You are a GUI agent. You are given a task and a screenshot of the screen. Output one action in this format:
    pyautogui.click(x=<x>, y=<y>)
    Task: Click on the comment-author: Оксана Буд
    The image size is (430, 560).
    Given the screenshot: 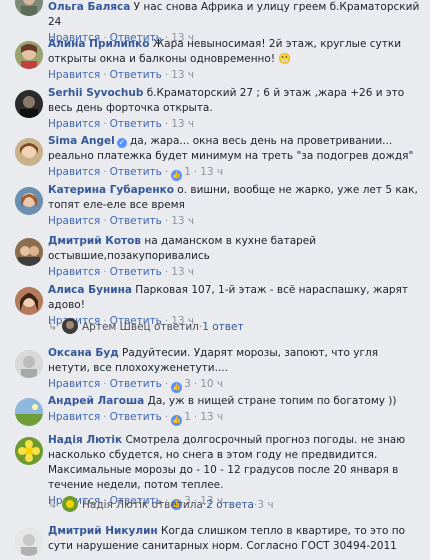 What is the action you would take?
    pyautogui.click(x=83, y=353)
    